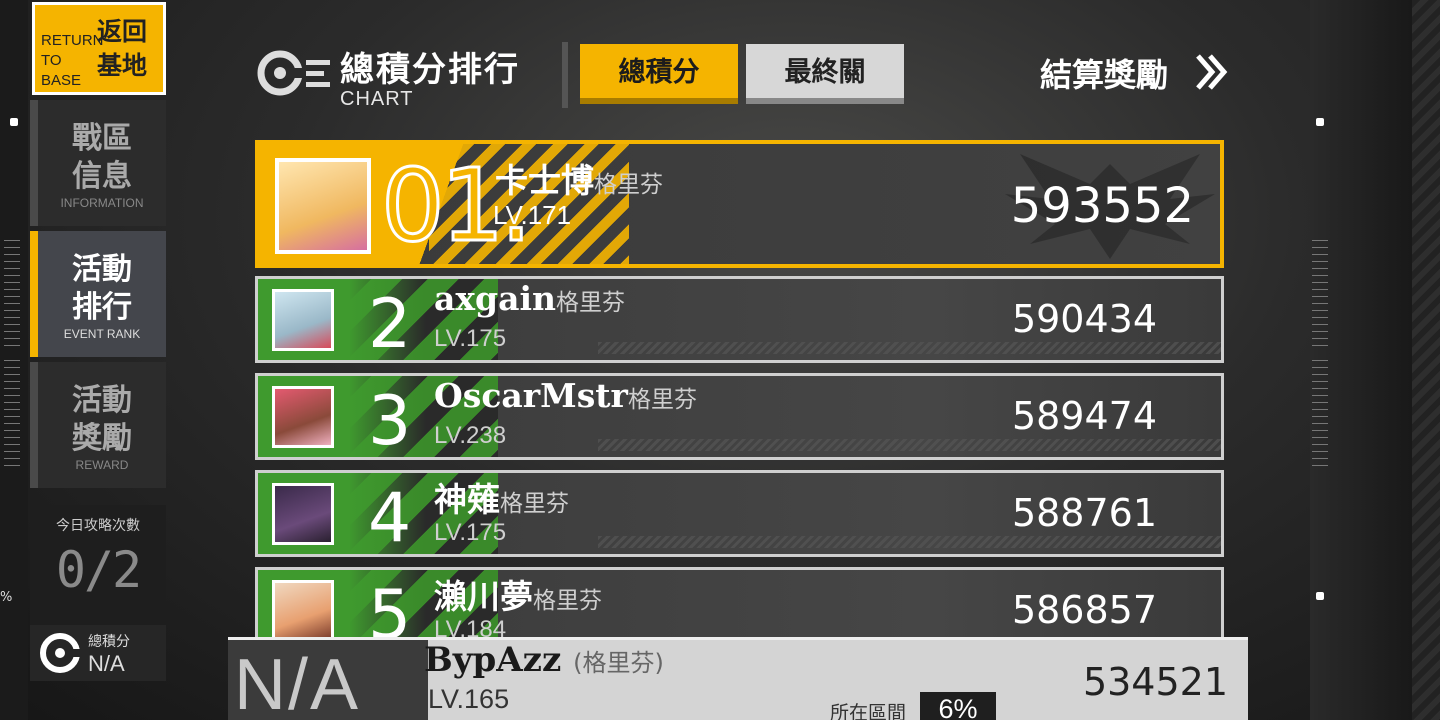  Describe the element at coordinates (1375, 360) in the screenshot. I see `right-edge-frame` at that location.